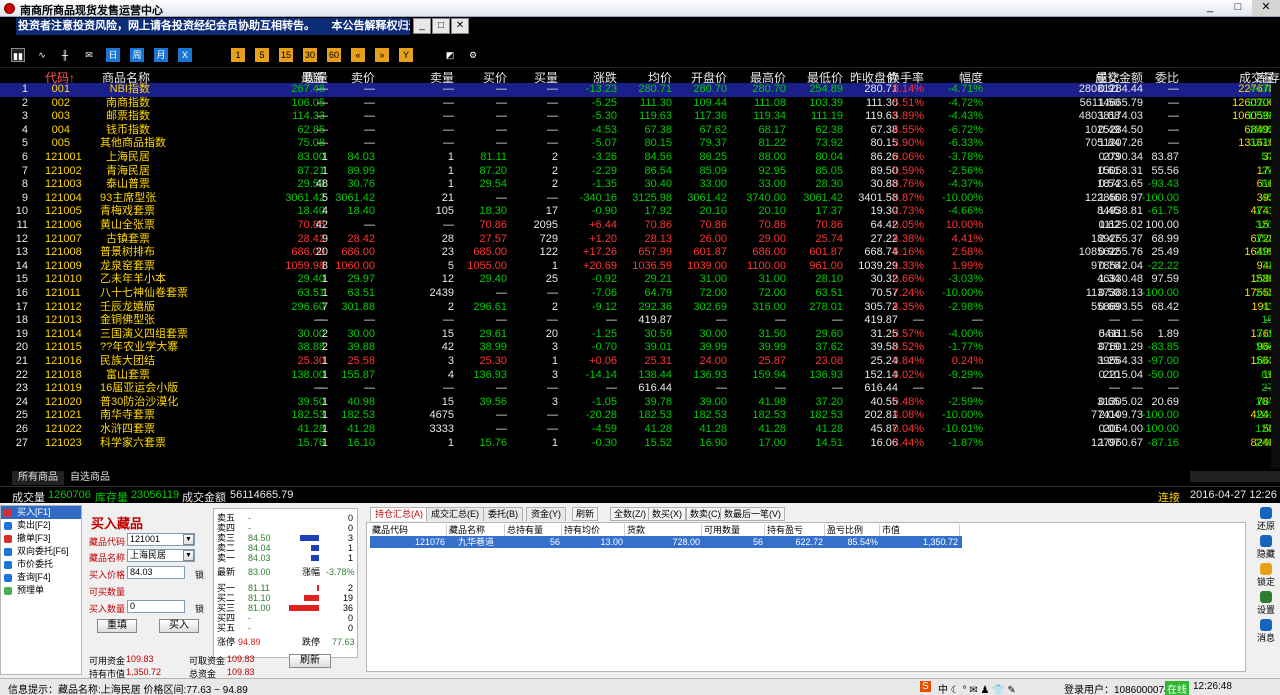  What do you see at coordinates (593, 530) in the screenshot?
I see `holdings-header: 持有均价` at bounding box center [593, 530].